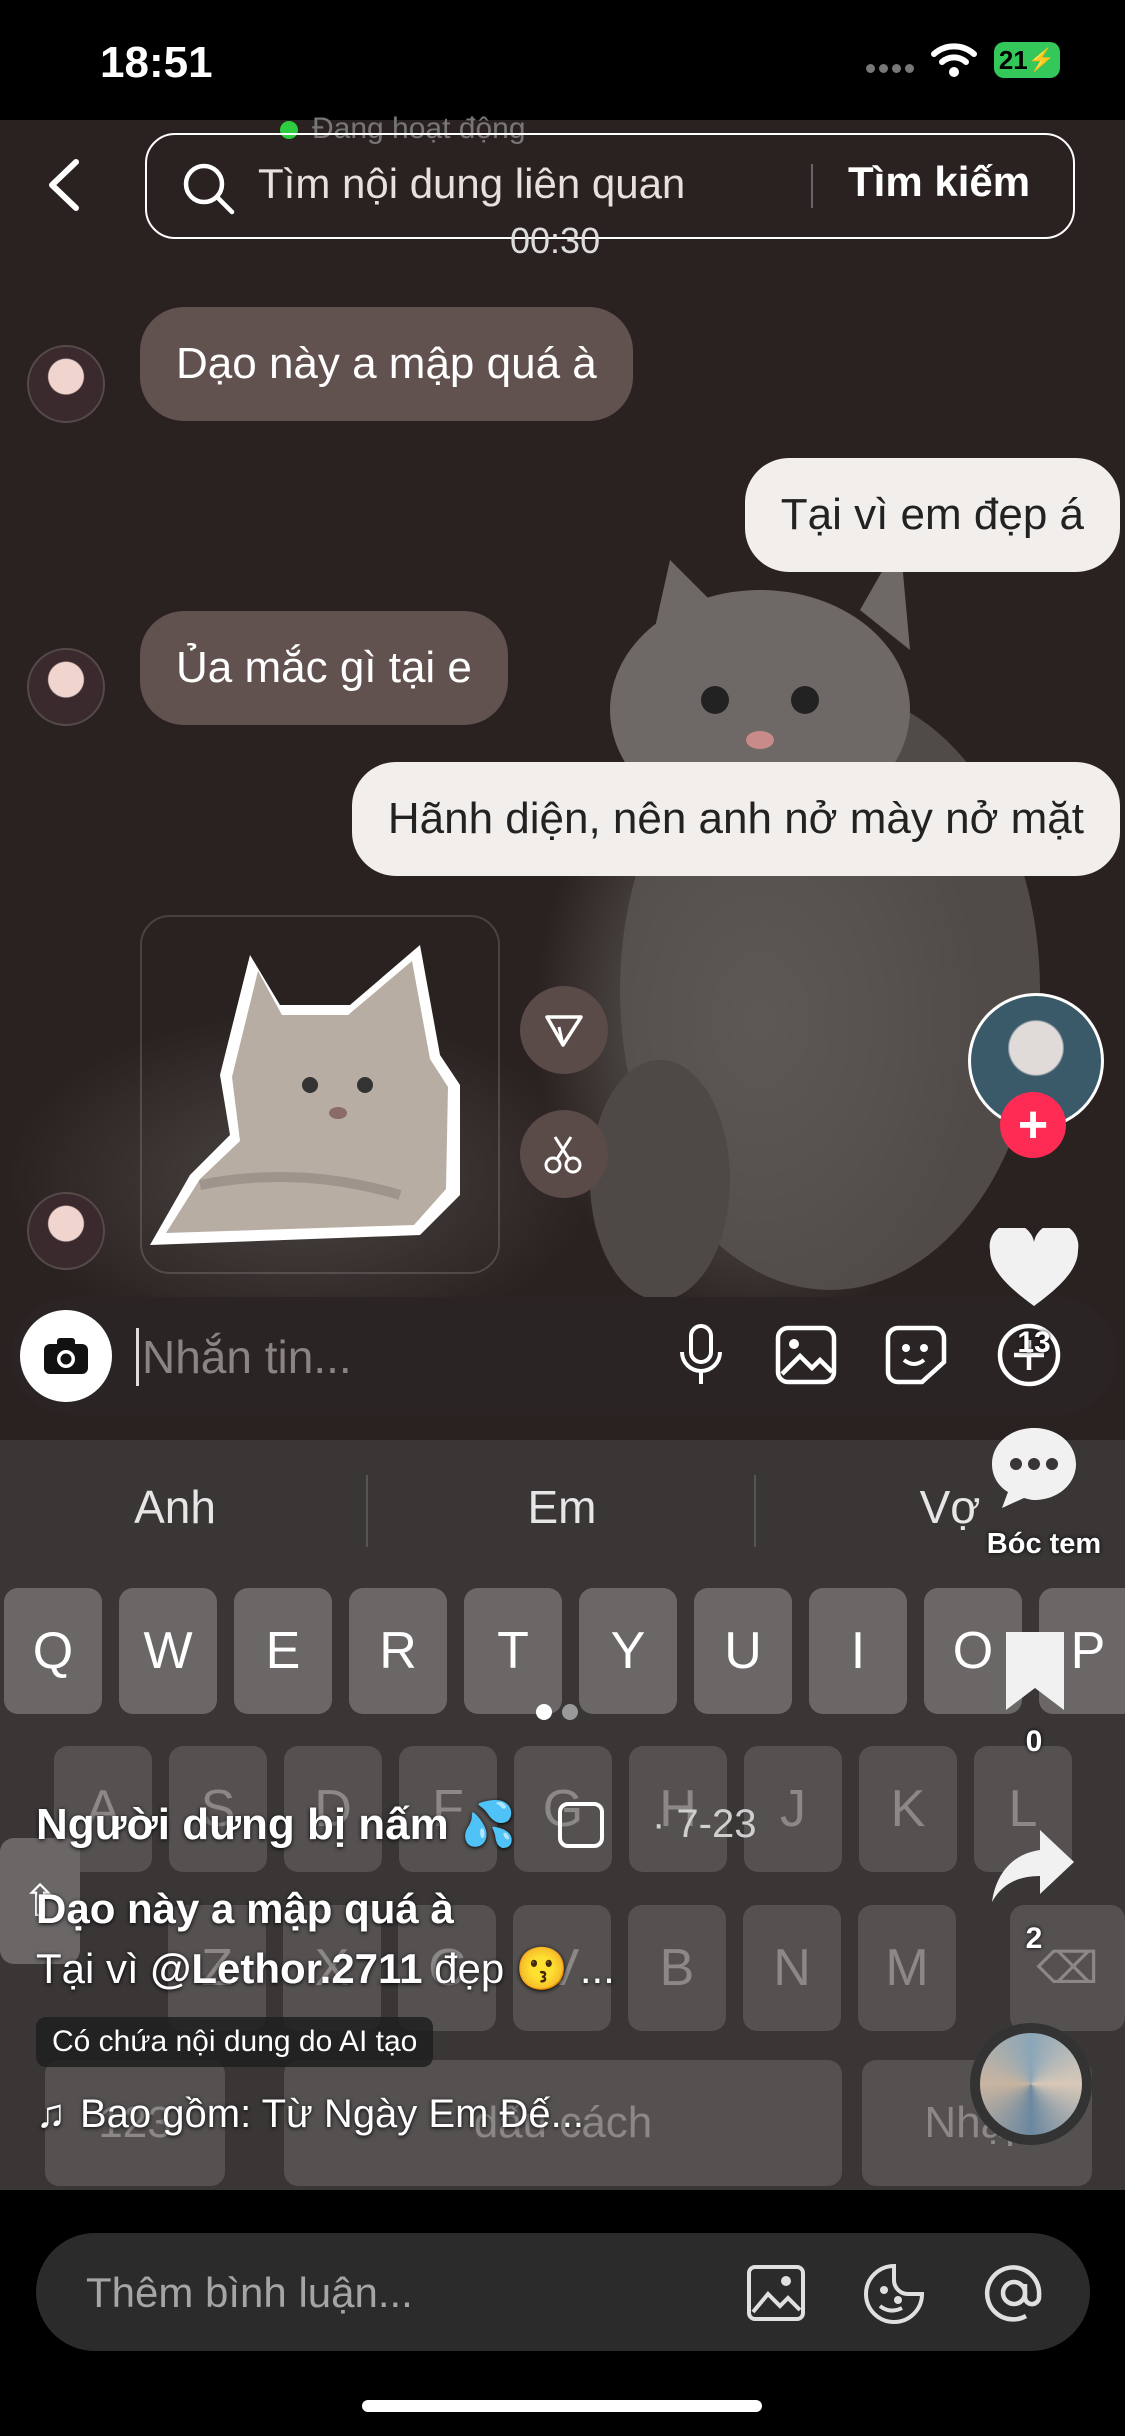 Image resolution: width=1125 pixels, height=2436 pixels. What do you see at coordinates (677, 1968) in the screenshot?
I see `key-b: B` at bounding box center [677, 1968].